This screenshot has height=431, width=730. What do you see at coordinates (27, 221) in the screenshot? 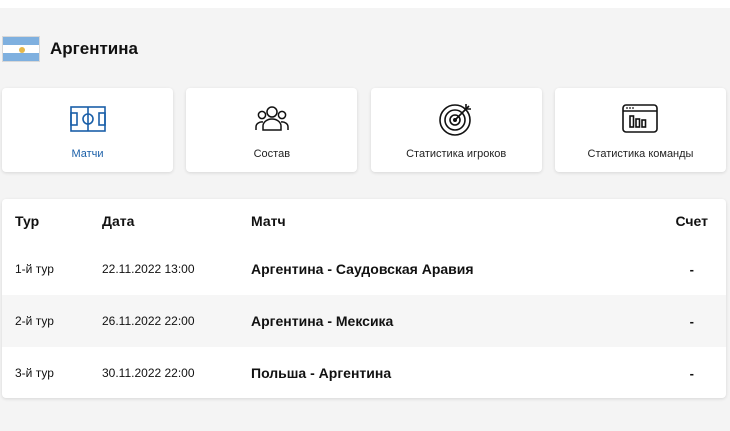
I see `header-round: Тур` at bounding box center [27, 221].